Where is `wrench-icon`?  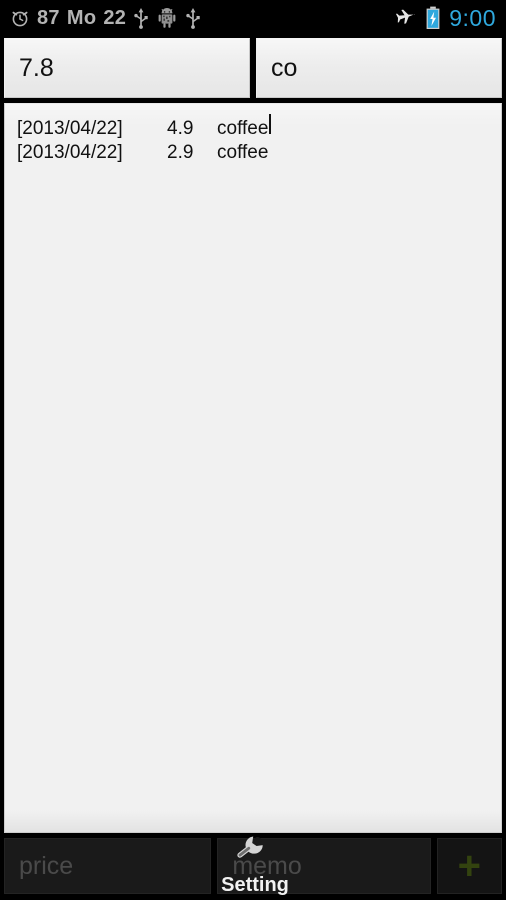 wrench-icon is located at coordinates (255, 853).